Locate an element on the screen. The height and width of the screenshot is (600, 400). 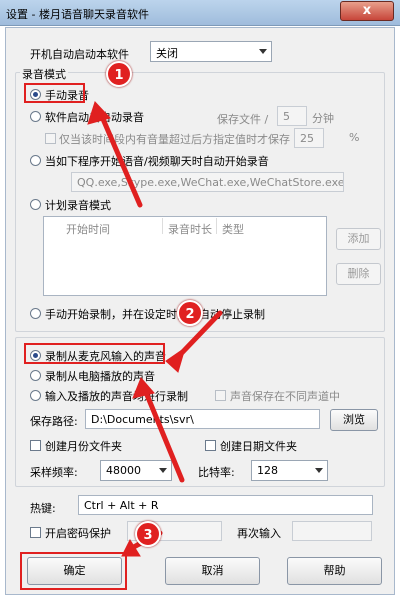
arrow-2b-head is located at coordinates (143, 388).